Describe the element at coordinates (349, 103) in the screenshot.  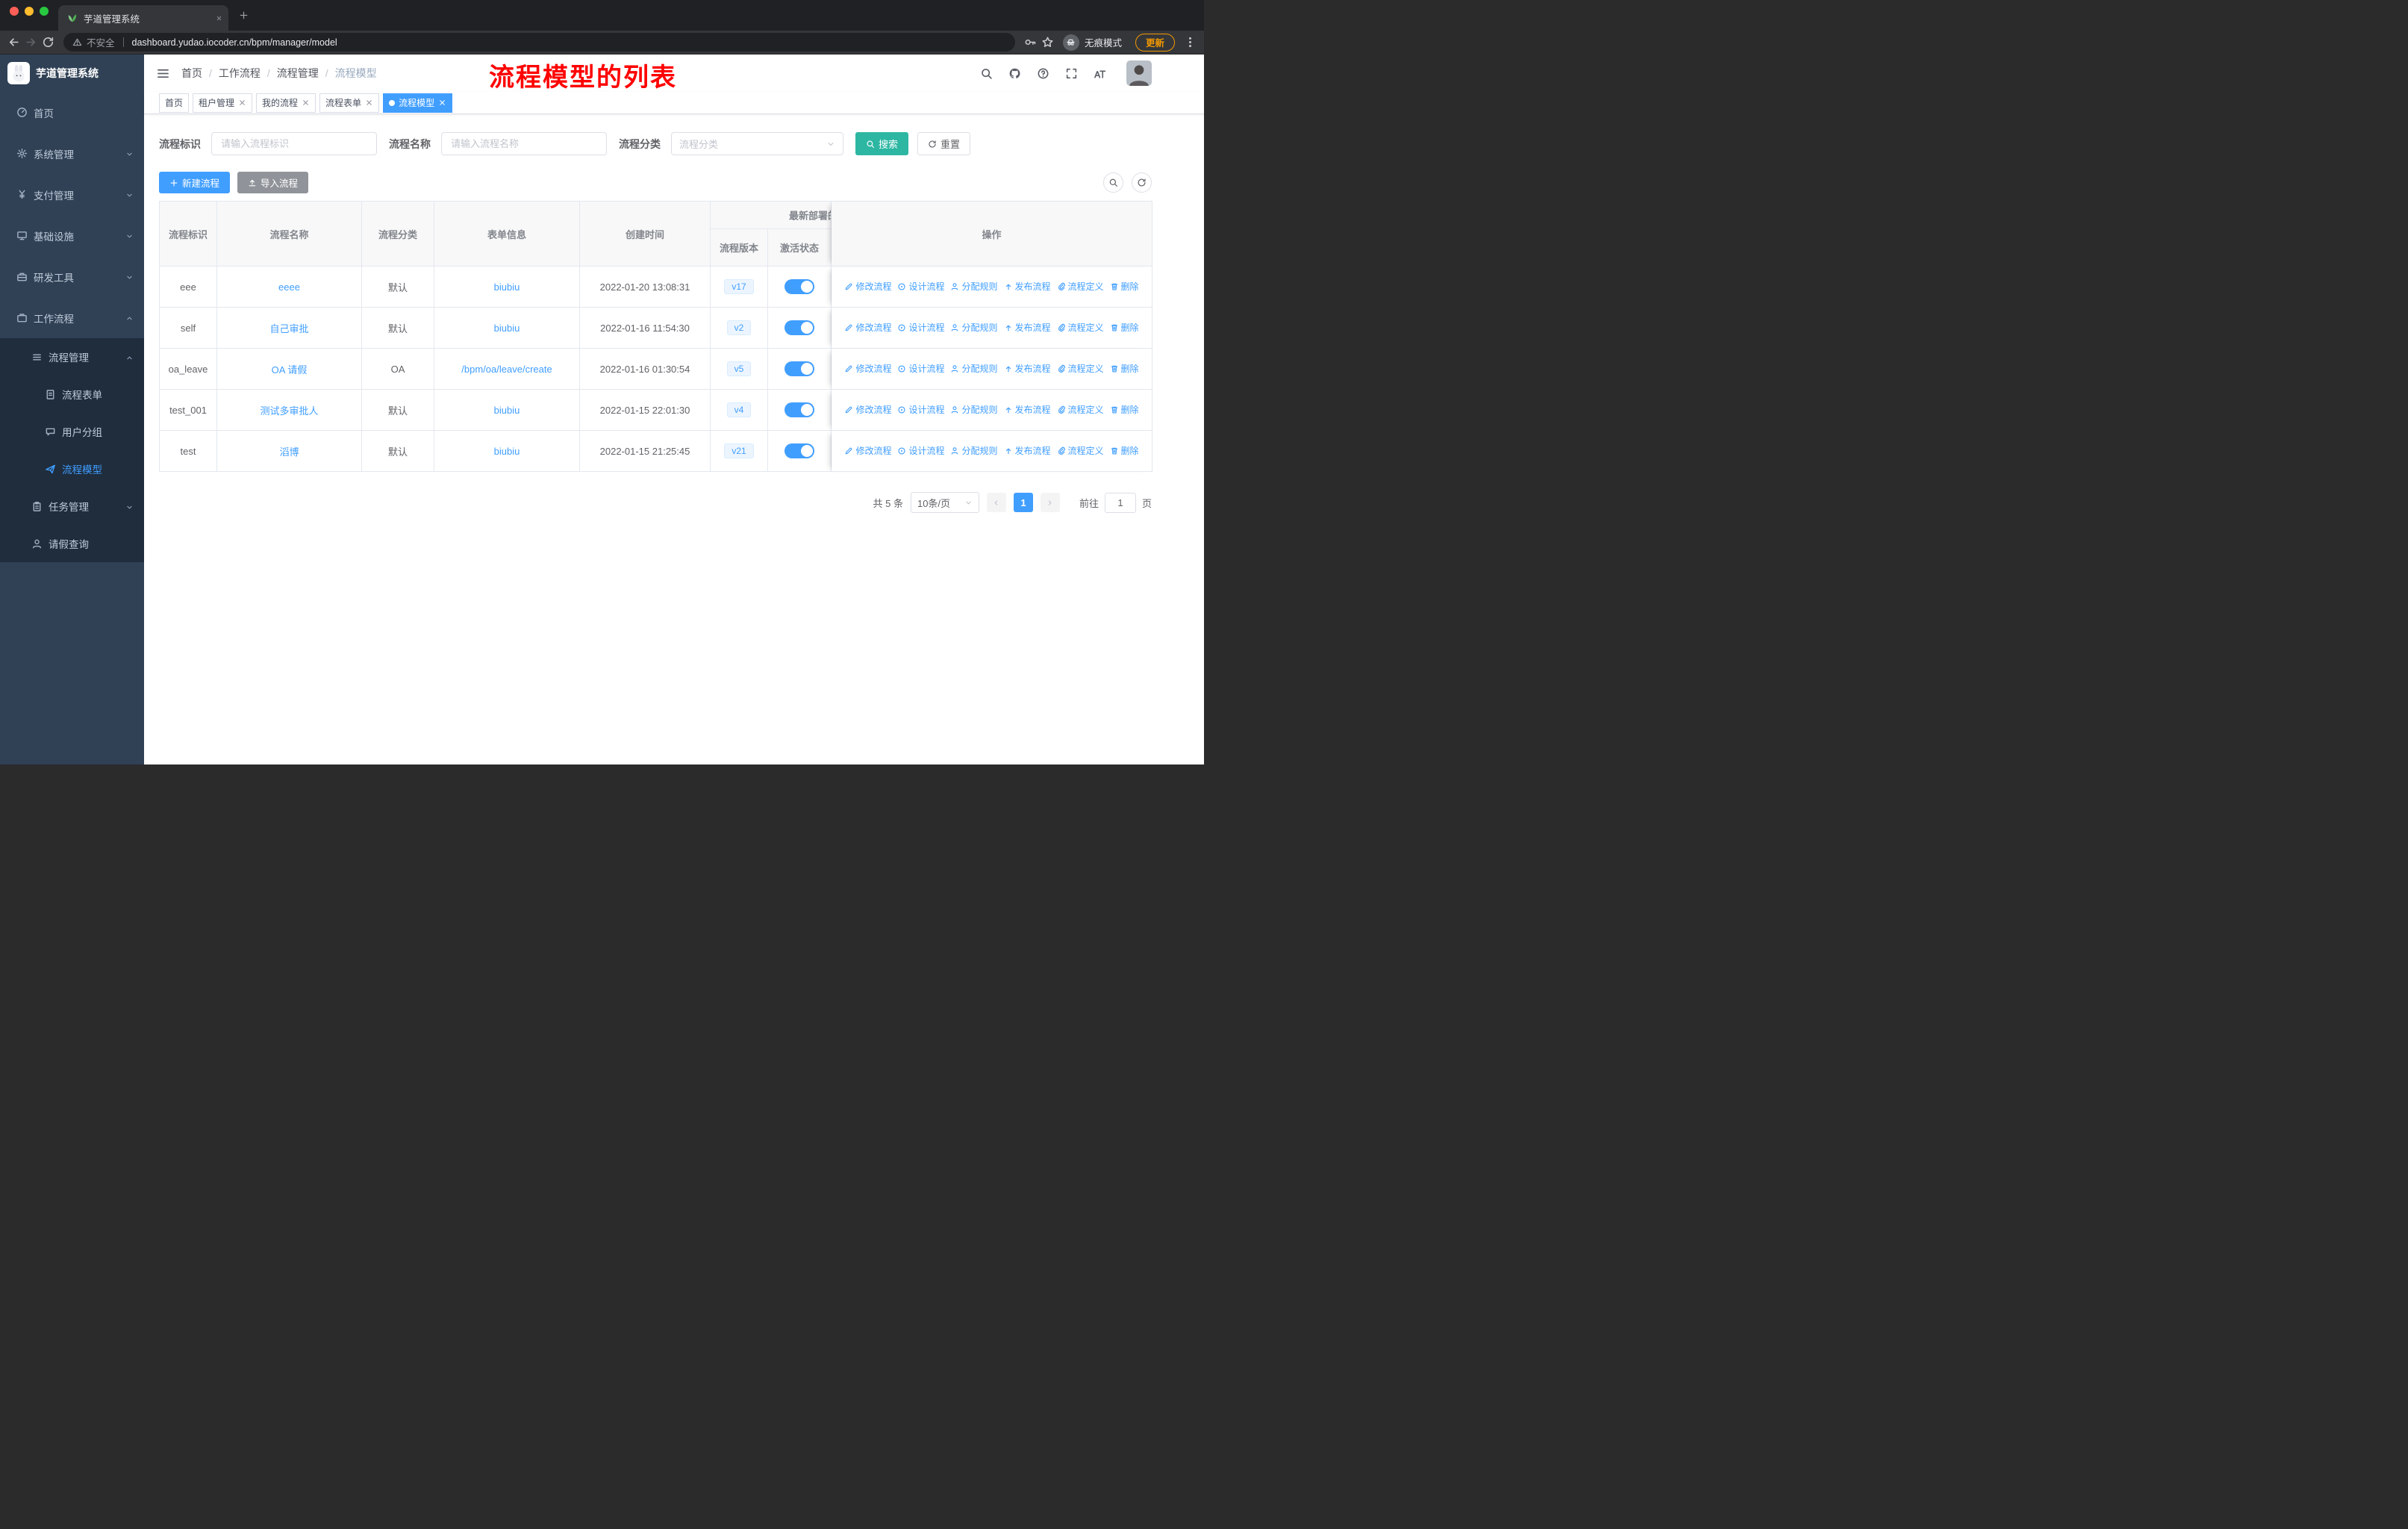
I see `tag-process-form: 流程表单` at that location.